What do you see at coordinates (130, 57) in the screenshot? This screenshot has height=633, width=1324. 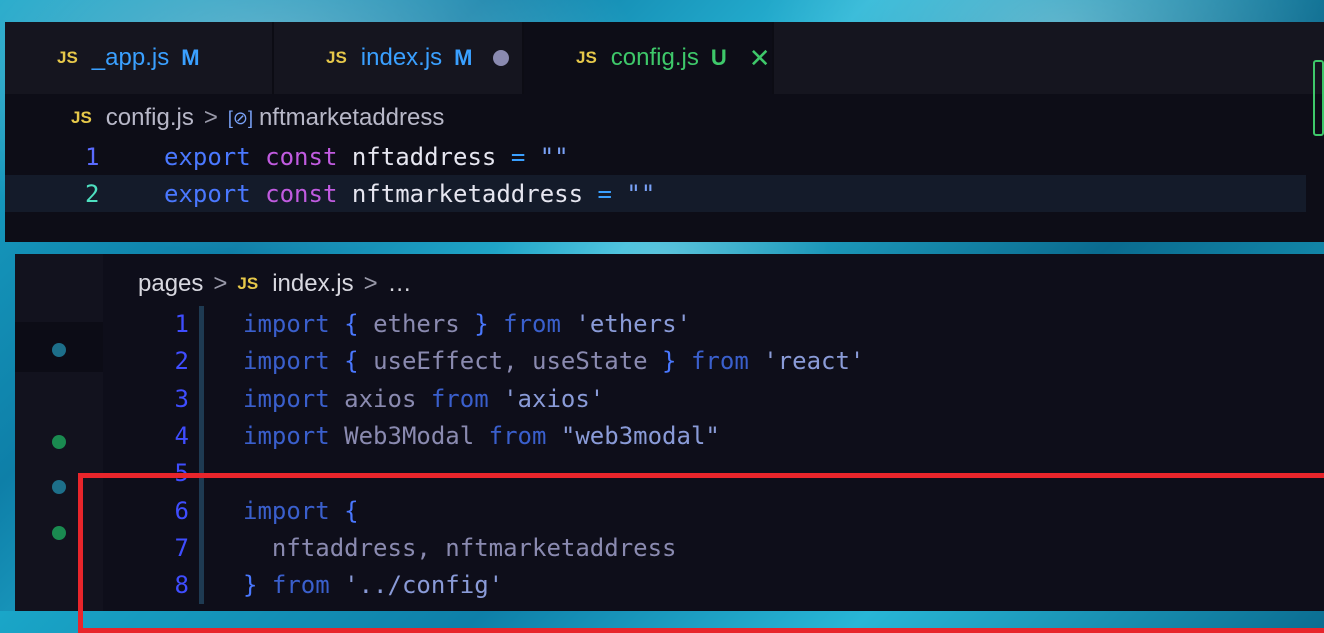 I see `tab-label: _app.js` at bounding box center [130, 57].